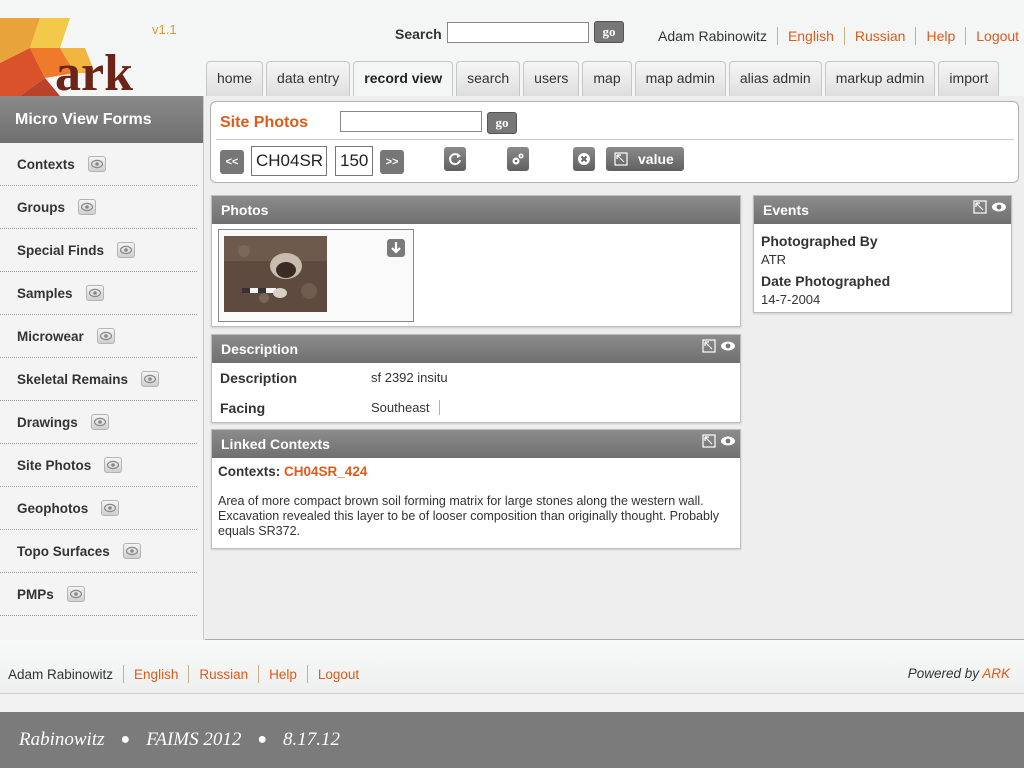 The image size is (1024, 768). What do you see at coordinates (607, 78) in the screenshot?
I see `tab-map: map` at bounding box center [607, 78].